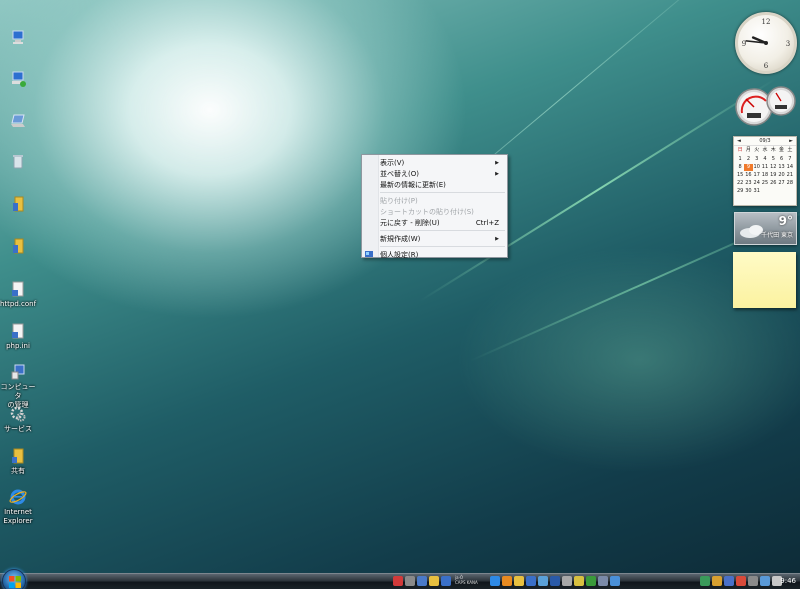 This screenshot has height=589, width=800. Describe the element at coordinates (790, 175) in the screenshot. I see `calendar-day: 21` at that location.